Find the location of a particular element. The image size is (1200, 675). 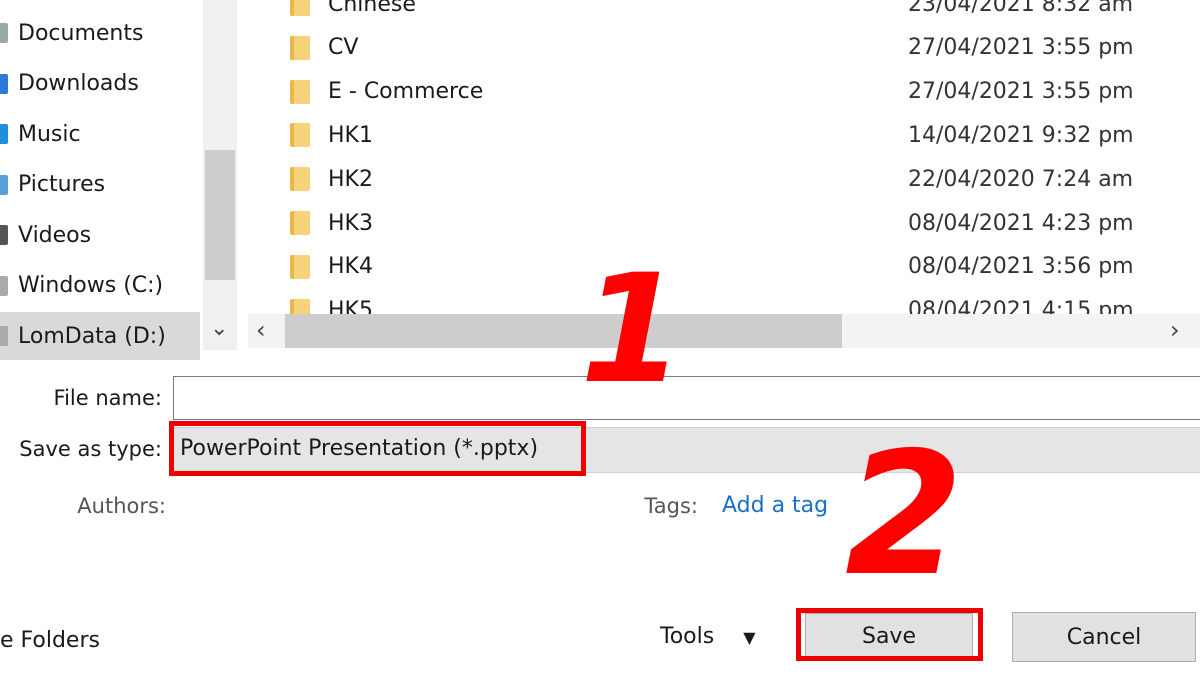

file-name-label: File name: is located at coordinates (107, 398).